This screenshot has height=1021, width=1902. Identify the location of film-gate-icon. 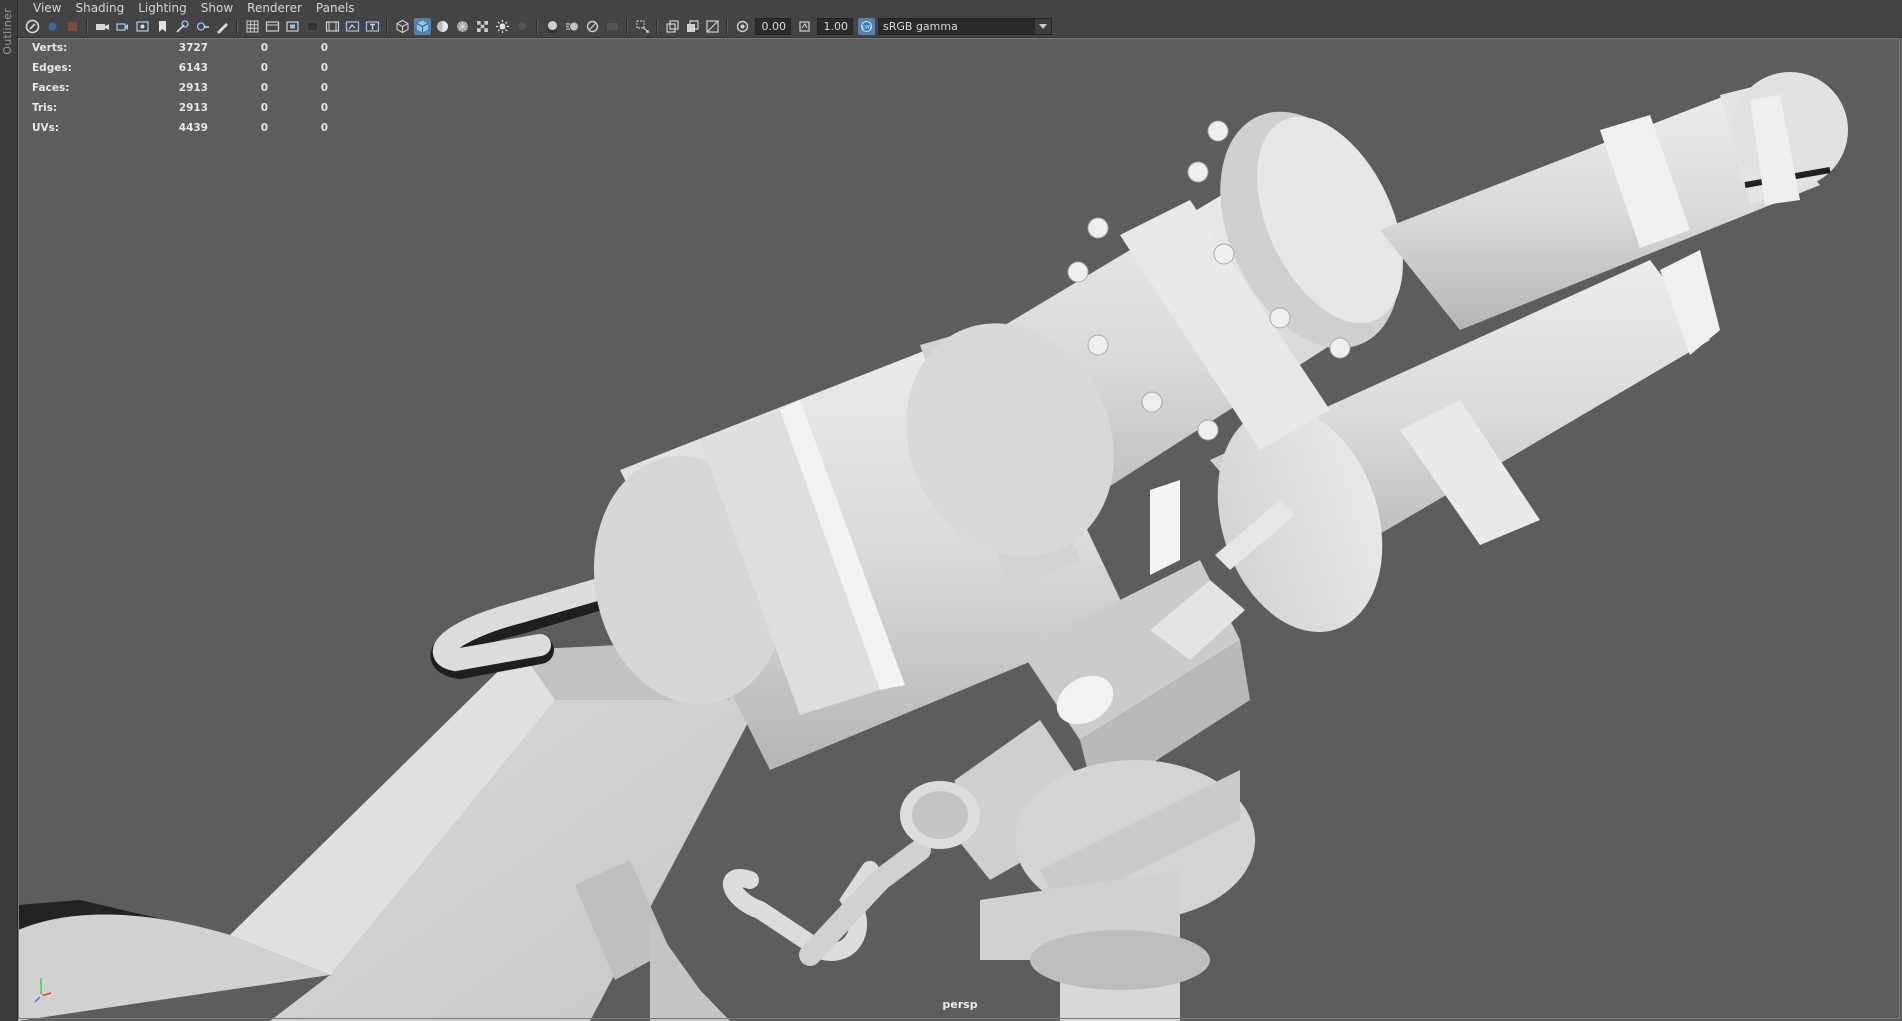
(272, 26).